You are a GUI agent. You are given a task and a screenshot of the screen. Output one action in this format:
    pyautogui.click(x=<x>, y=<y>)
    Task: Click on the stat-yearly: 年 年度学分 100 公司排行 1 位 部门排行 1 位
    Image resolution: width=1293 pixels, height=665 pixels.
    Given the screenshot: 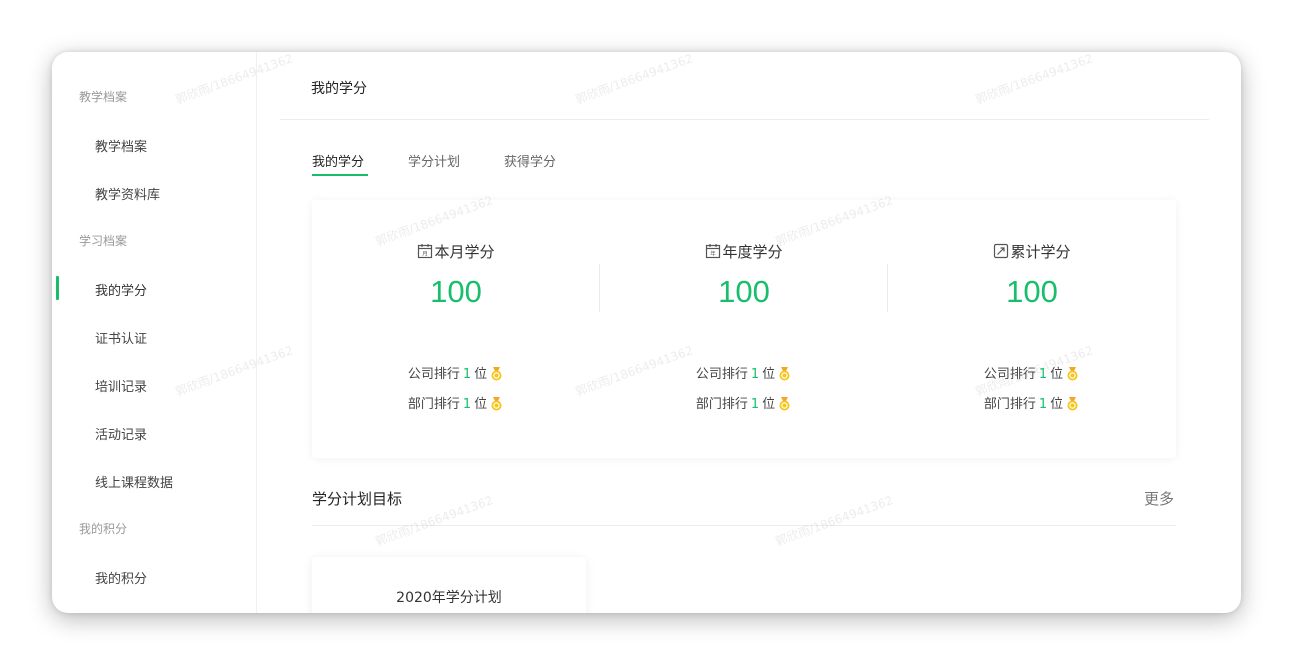 What is the action you would take?
    pyautogui.click(x=744, y=329)
    